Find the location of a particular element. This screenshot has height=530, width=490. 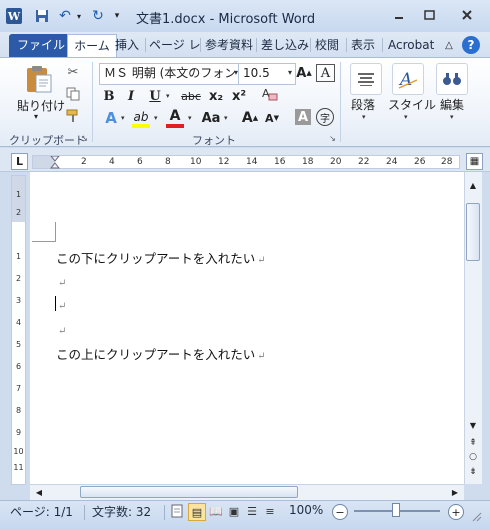

styles-icon: A is located at coordinates (408, 79).